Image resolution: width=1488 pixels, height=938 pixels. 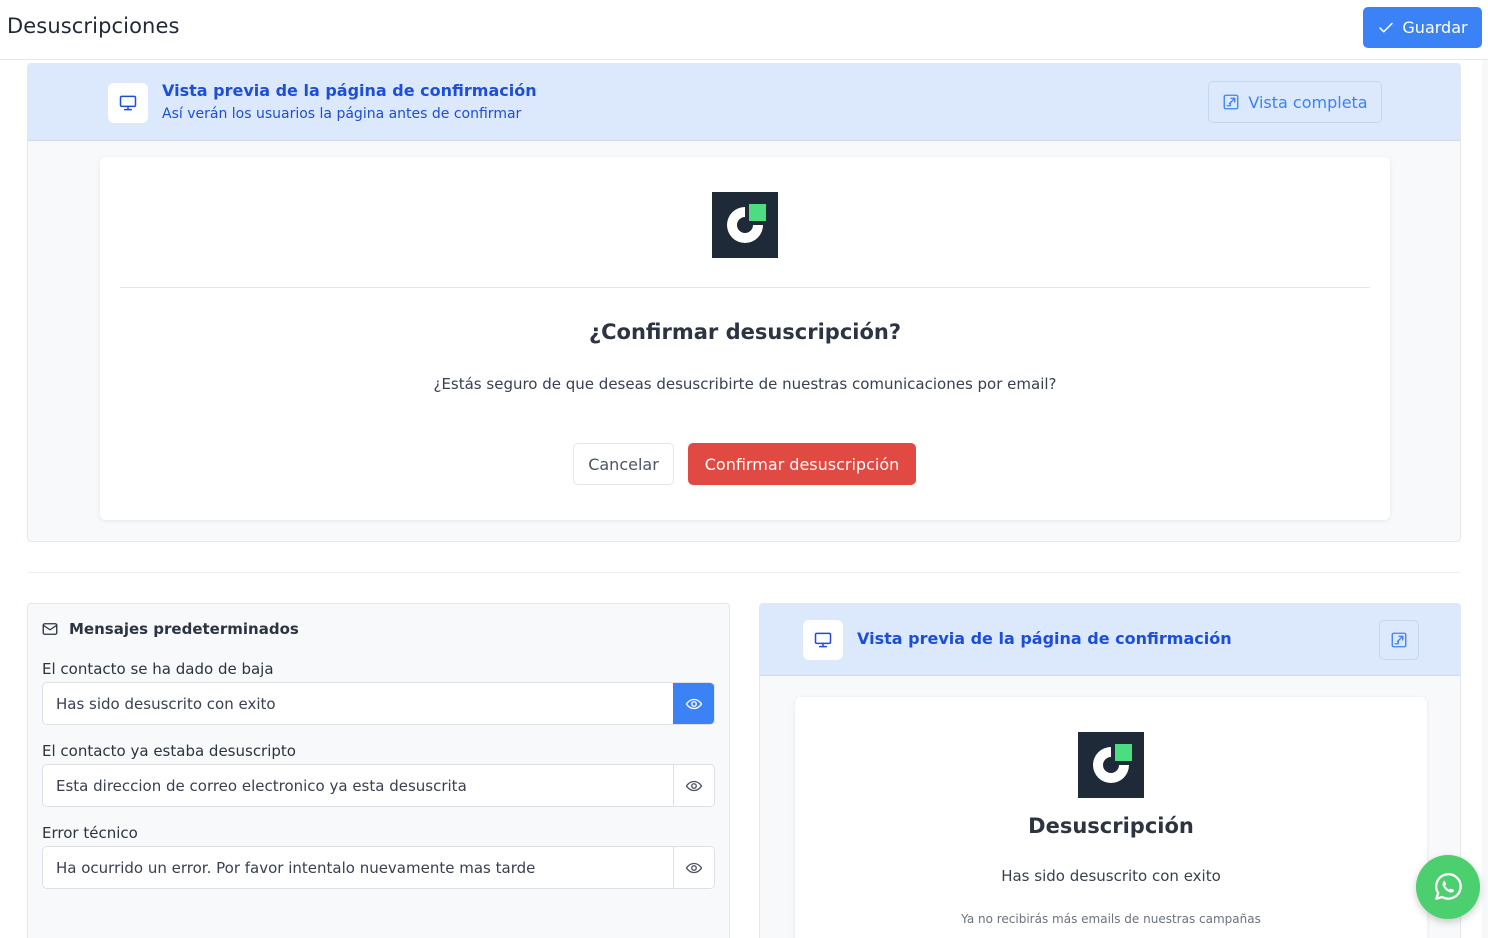 I want to click on confirm-title: ¿Confirmar desuscripción?, so click(x=745, y=332).